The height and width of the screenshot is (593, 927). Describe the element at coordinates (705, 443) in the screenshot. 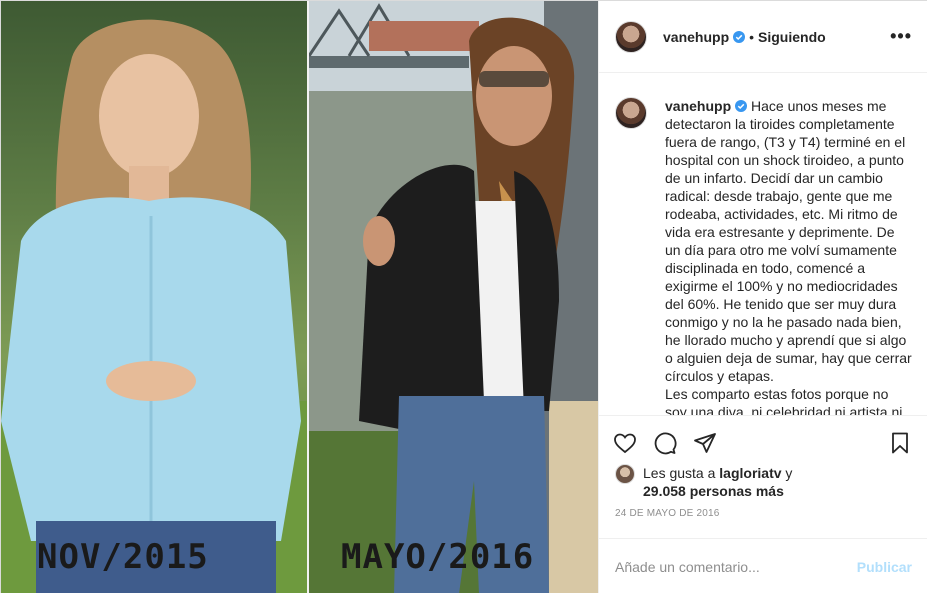

I see `share-paper-plane-icon` at that location.